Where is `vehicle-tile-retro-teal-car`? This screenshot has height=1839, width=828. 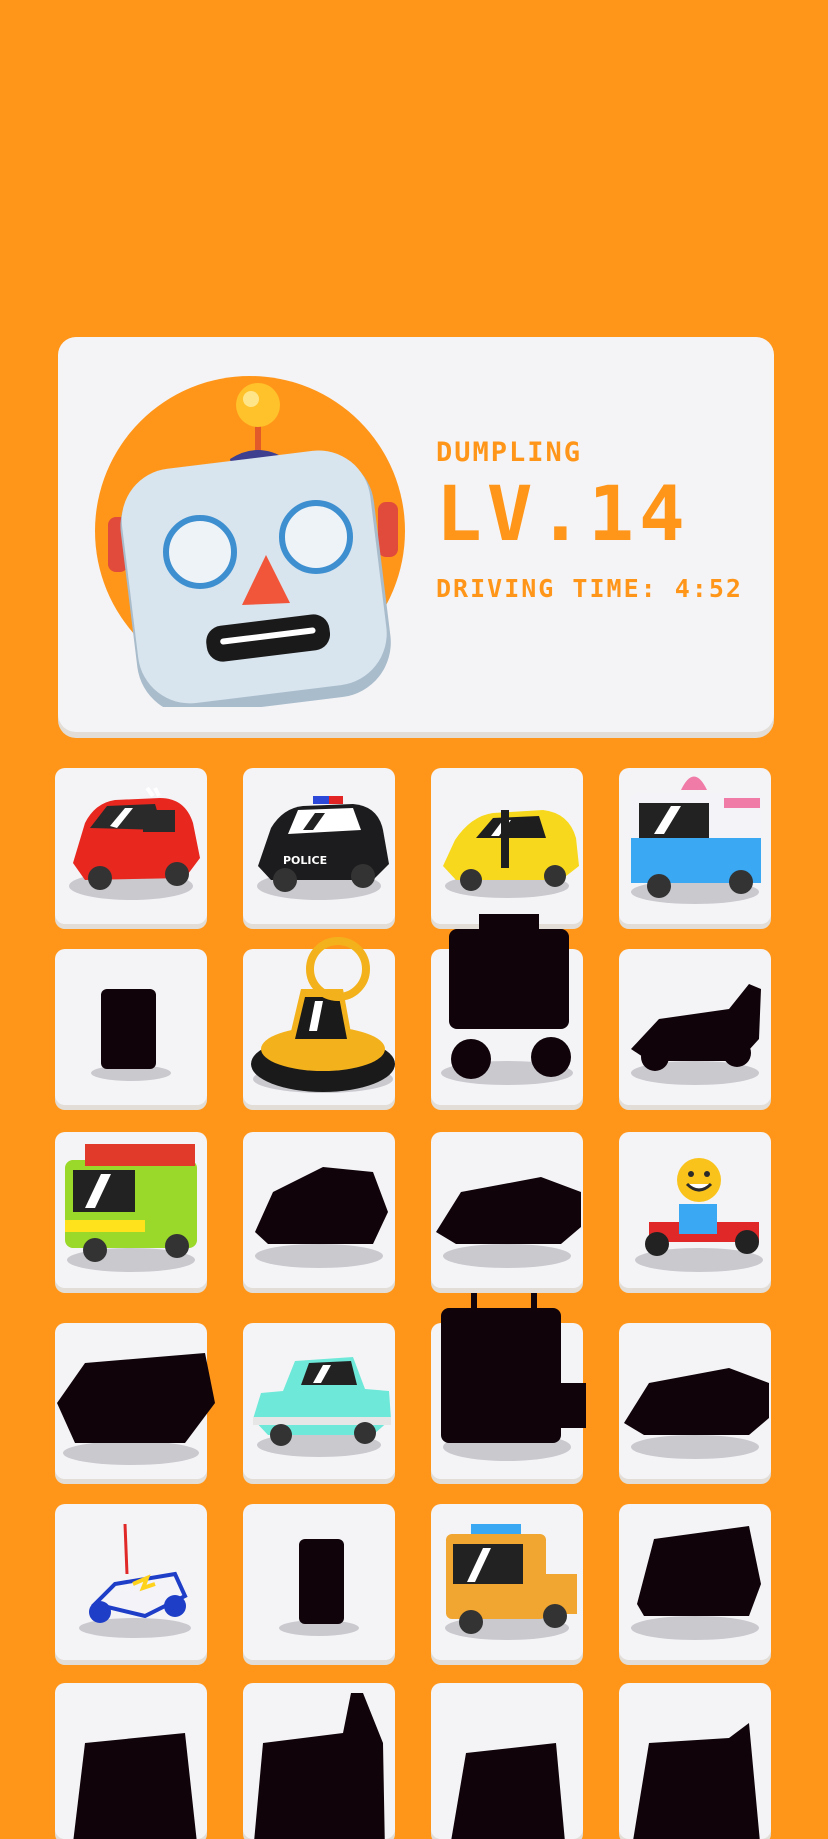
vehicle-tile-retro-teal-car is located at coordinates (319, 1401).